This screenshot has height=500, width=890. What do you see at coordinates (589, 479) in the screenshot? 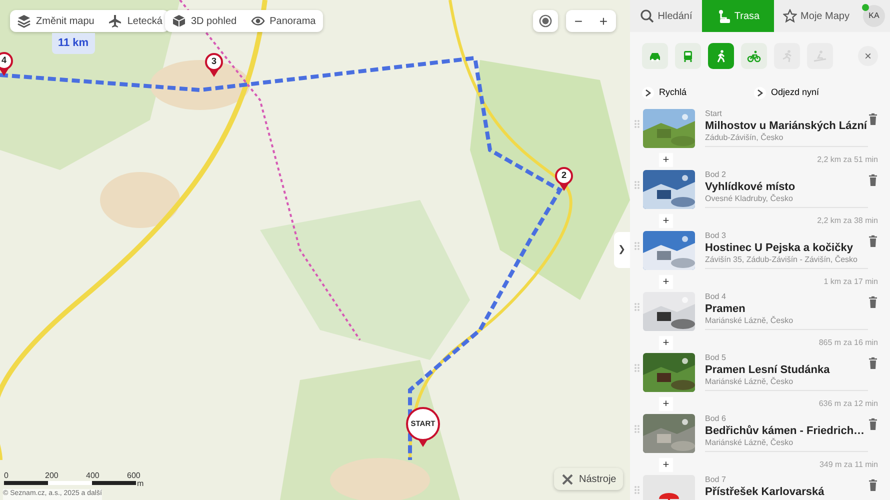
I see `tools-button: Nástroje` at bounding box center [589, 479].